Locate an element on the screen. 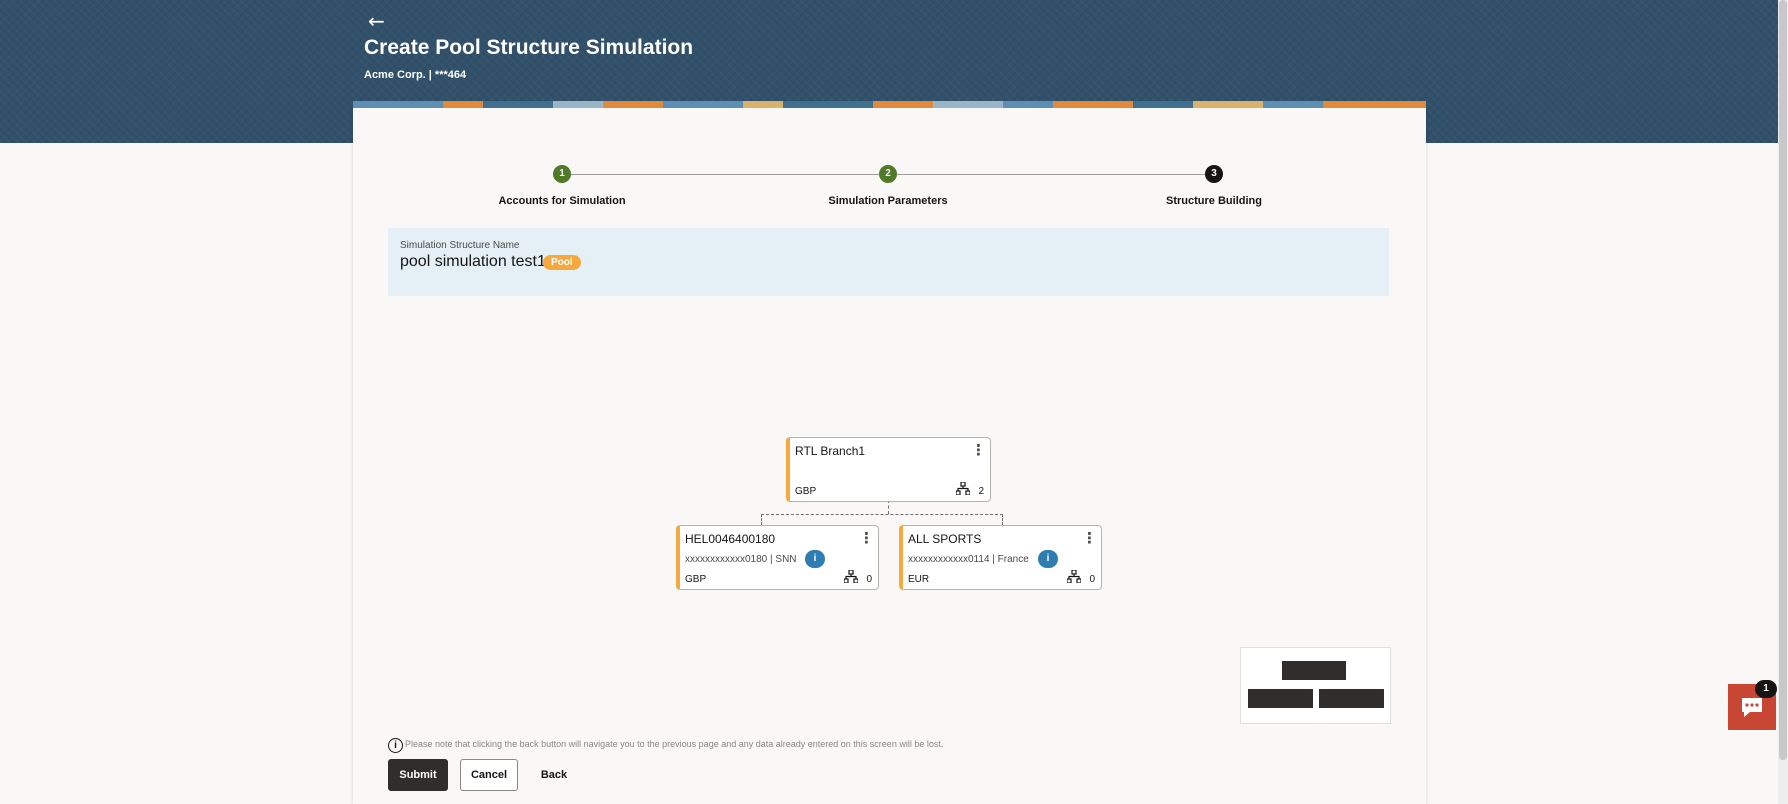 This screenshot has width=1788, height=804. tree-connector-children is located at coordinates (882, 519).